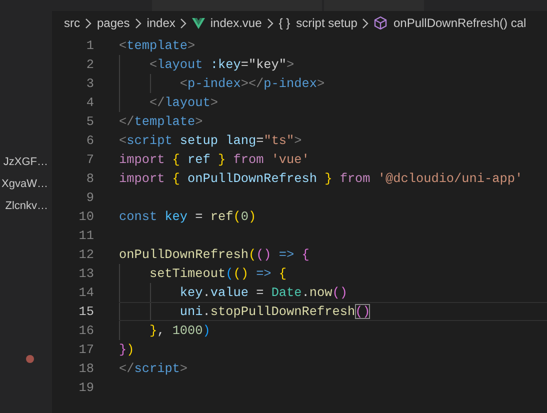  I want to click on code-line: import { onPullDownRefresh } from '@dcloudio/uni-app', so click(321, 179).